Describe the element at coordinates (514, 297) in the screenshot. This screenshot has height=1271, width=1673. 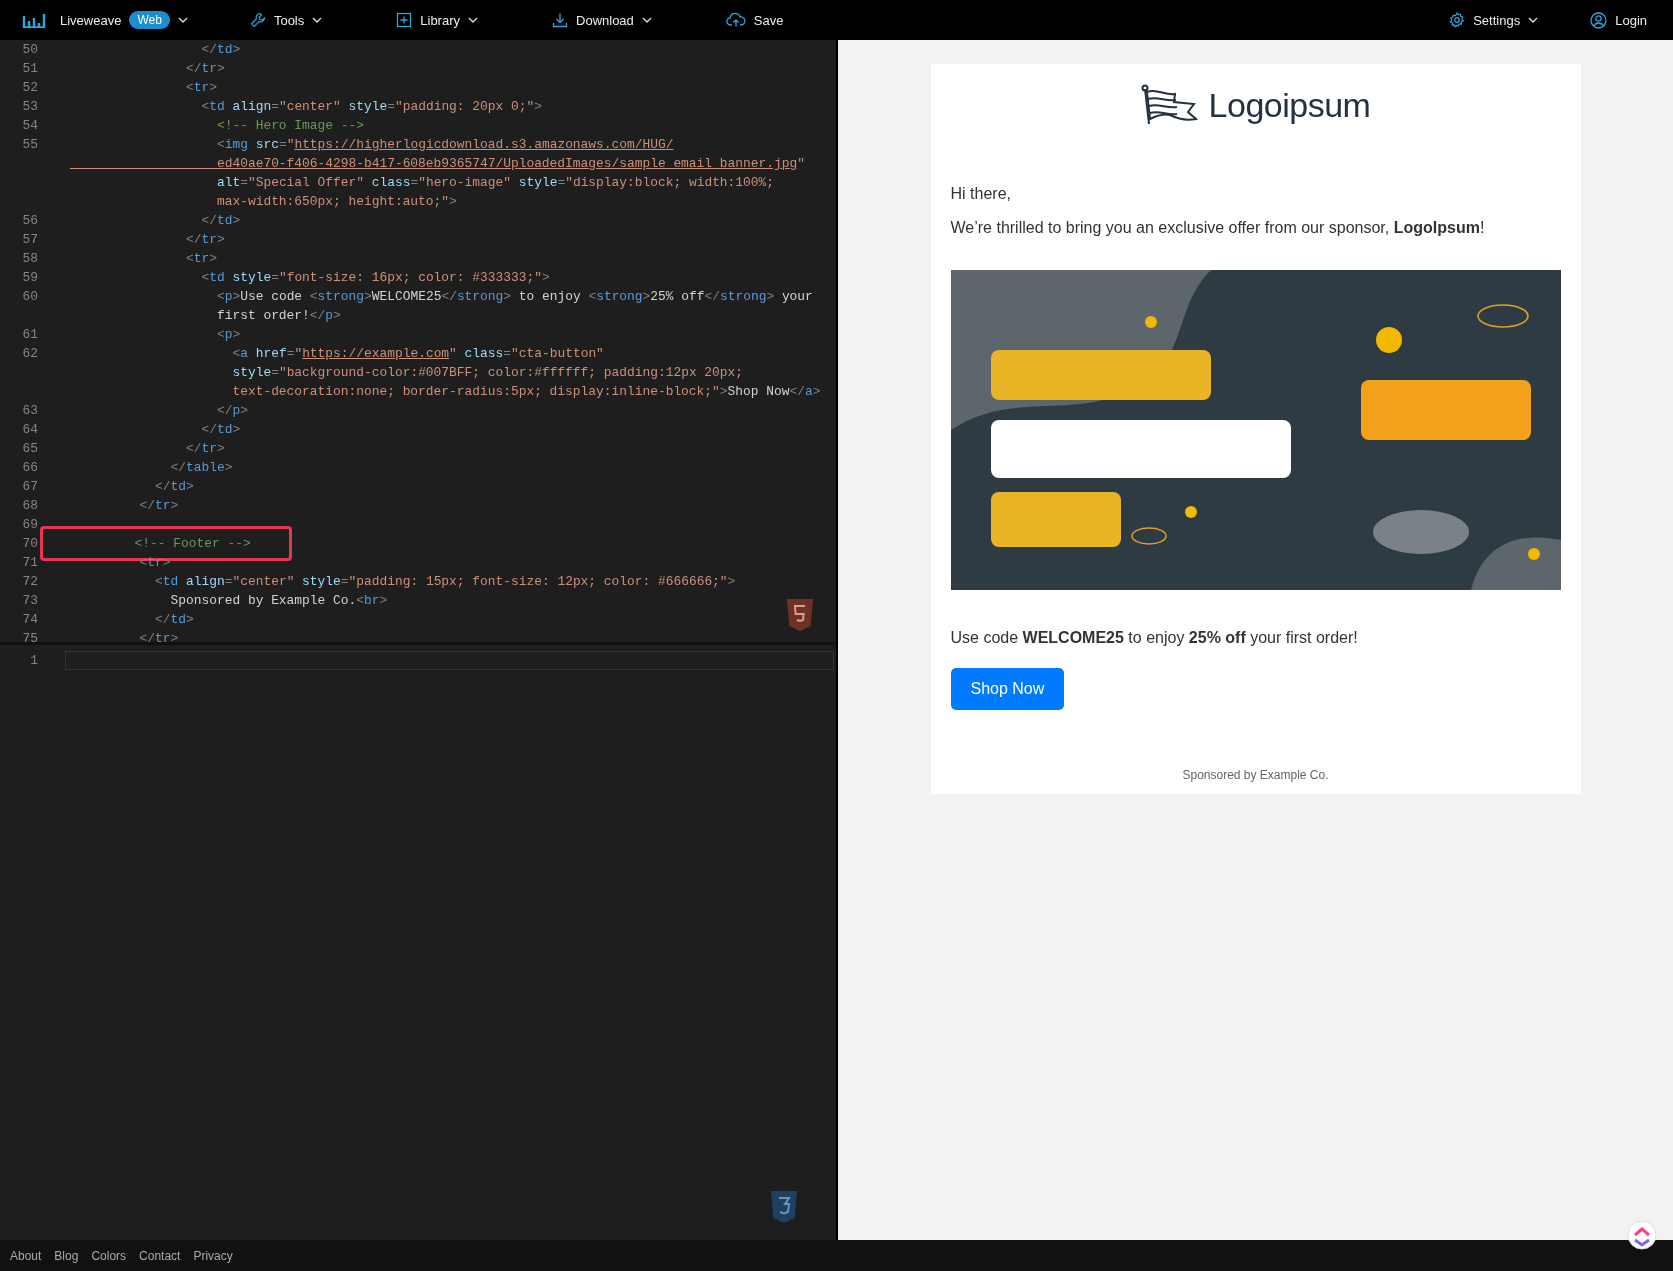
I see `code-line: <p>Use code <strong>WELCOME25</strong> to enjoy <strong>25% off</strong> your` at that location.